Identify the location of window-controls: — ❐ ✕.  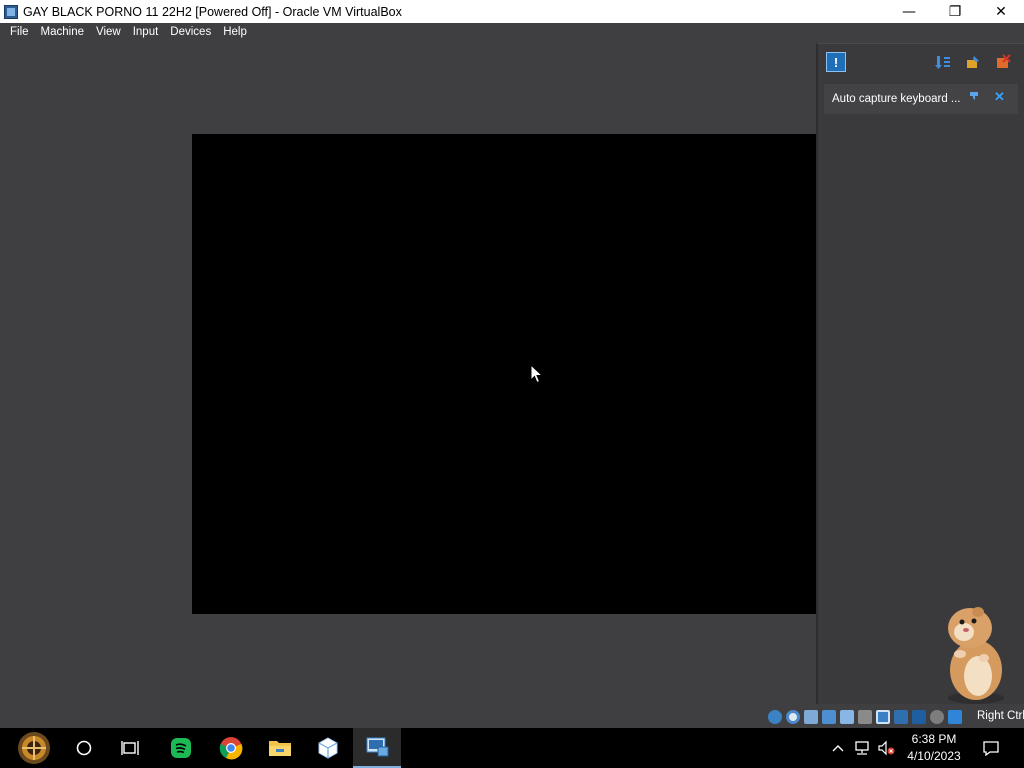
(955, 11).